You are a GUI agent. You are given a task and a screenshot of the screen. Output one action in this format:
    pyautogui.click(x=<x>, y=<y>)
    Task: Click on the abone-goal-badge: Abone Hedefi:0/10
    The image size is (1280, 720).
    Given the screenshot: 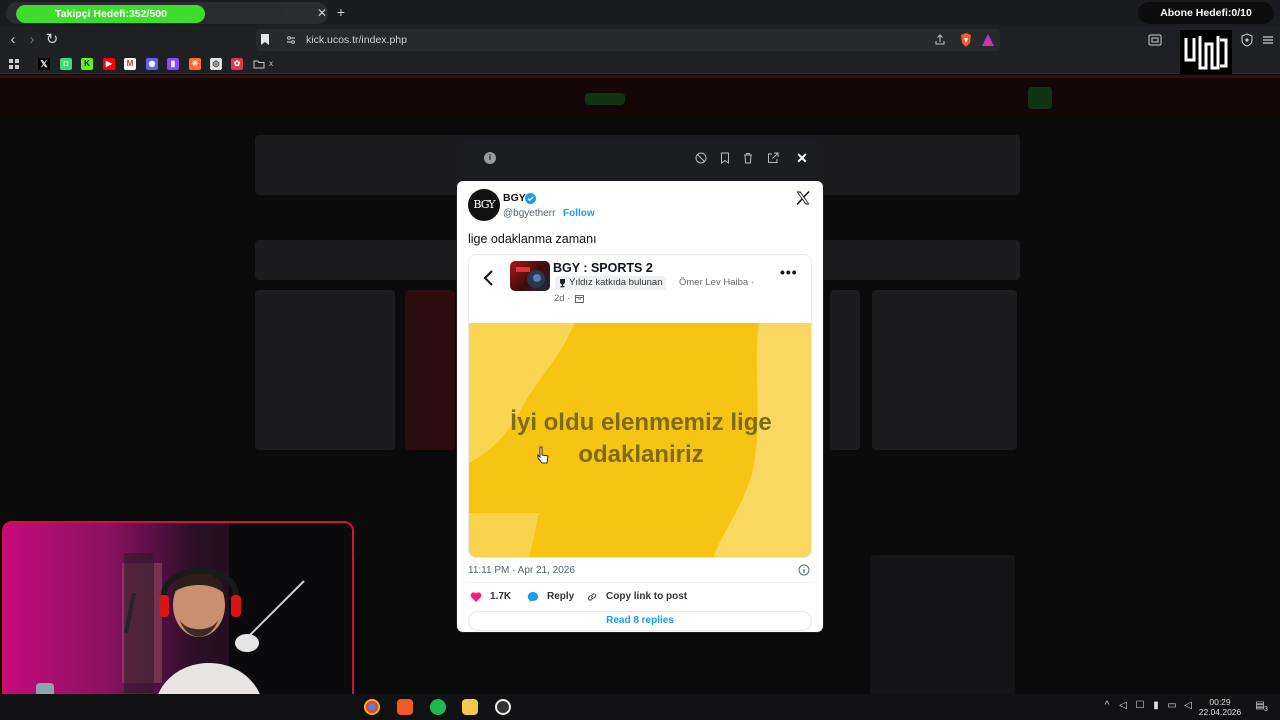 What is the action you would take?
    pyautogui.click(x=1206, y=13)
    